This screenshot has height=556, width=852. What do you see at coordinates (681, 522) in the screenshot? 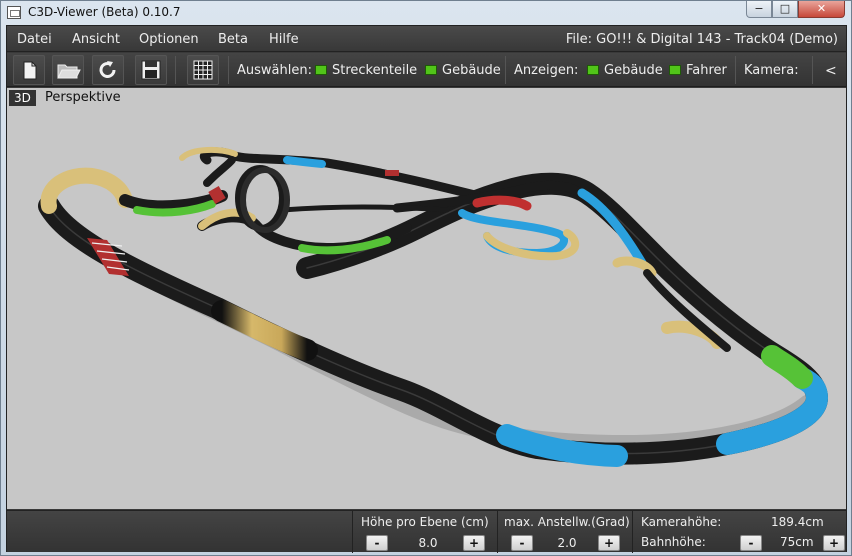
I see `camera-height-label: Kamerahöhe:` at bounding box center [681, 522].